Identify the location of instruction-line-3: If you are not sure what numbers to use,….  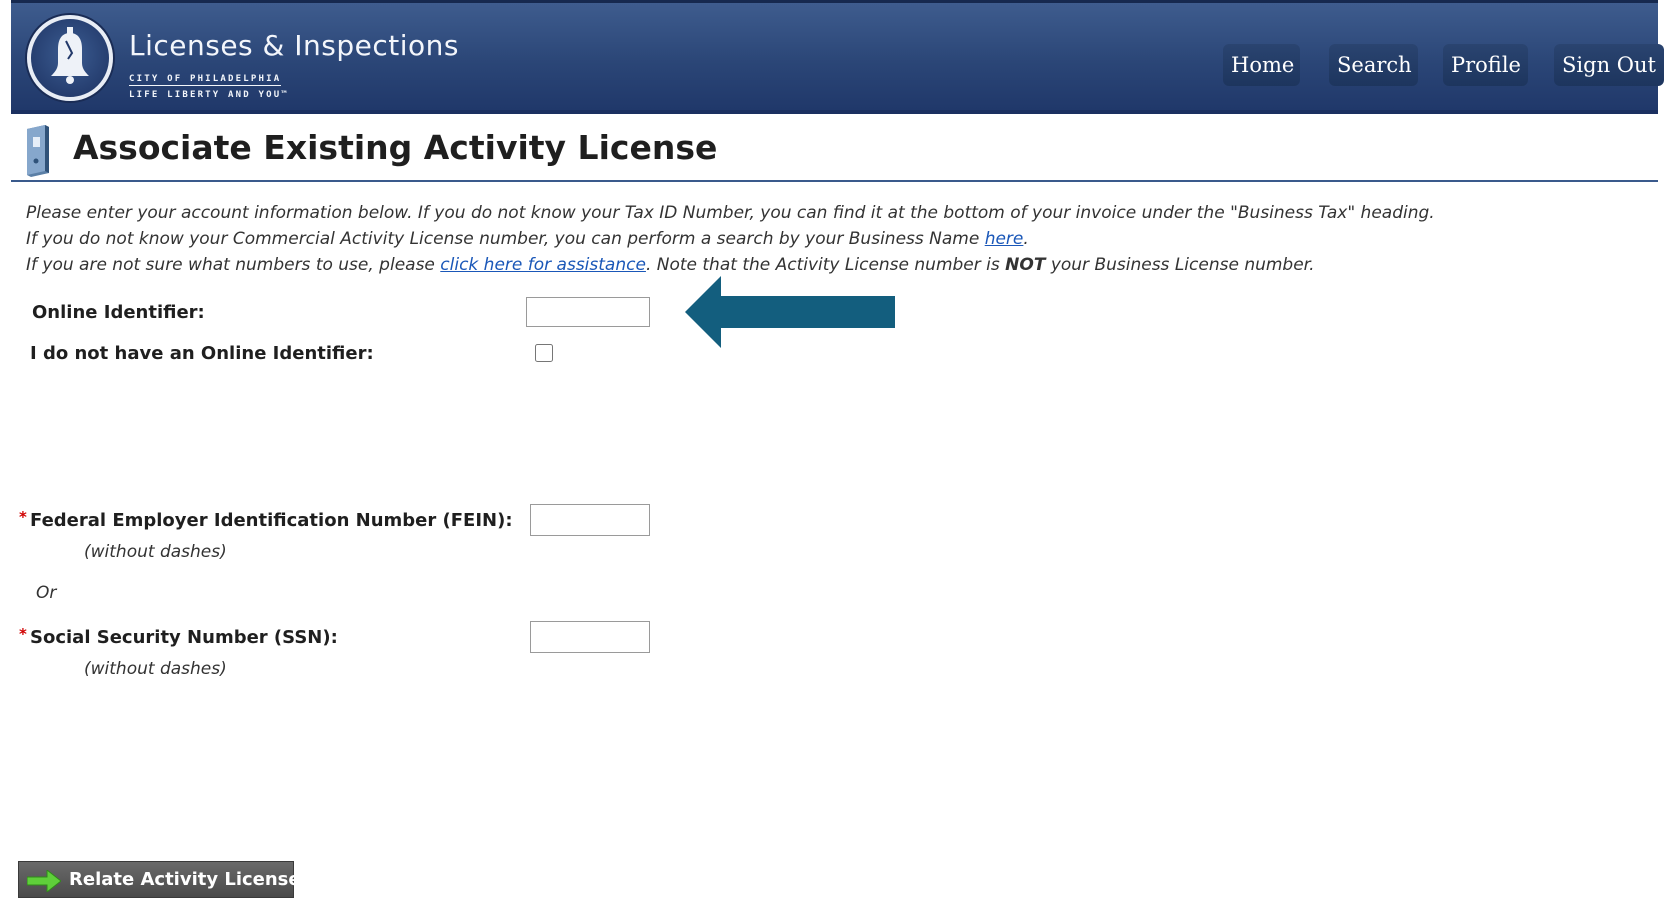
(670, 265).